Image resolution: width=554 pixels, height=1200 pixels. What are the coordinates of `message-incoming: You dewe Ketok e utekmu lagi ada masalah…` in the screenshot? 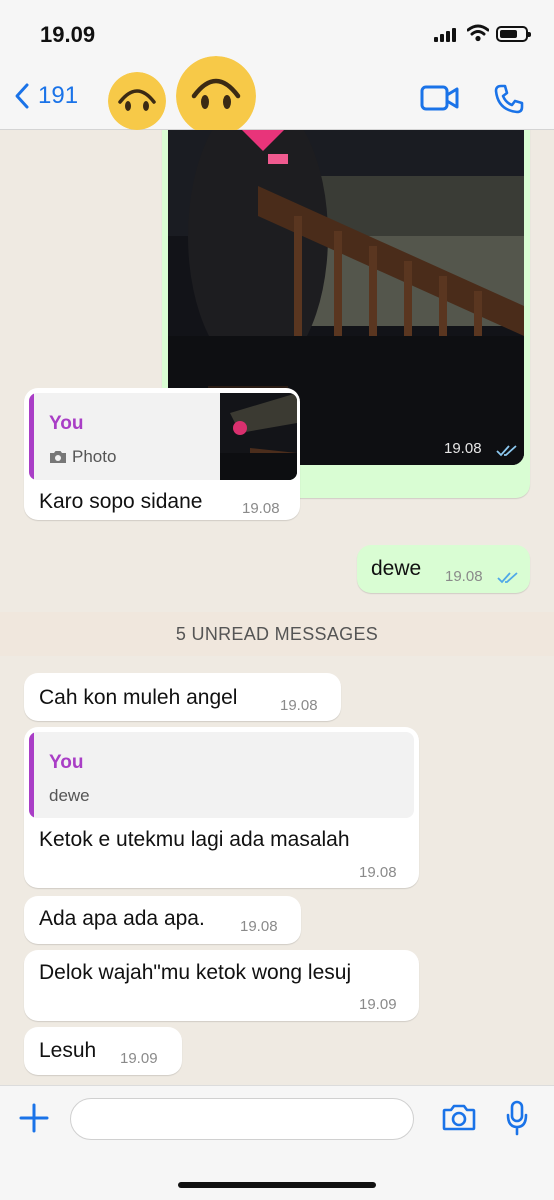 It's located at (221, 807).